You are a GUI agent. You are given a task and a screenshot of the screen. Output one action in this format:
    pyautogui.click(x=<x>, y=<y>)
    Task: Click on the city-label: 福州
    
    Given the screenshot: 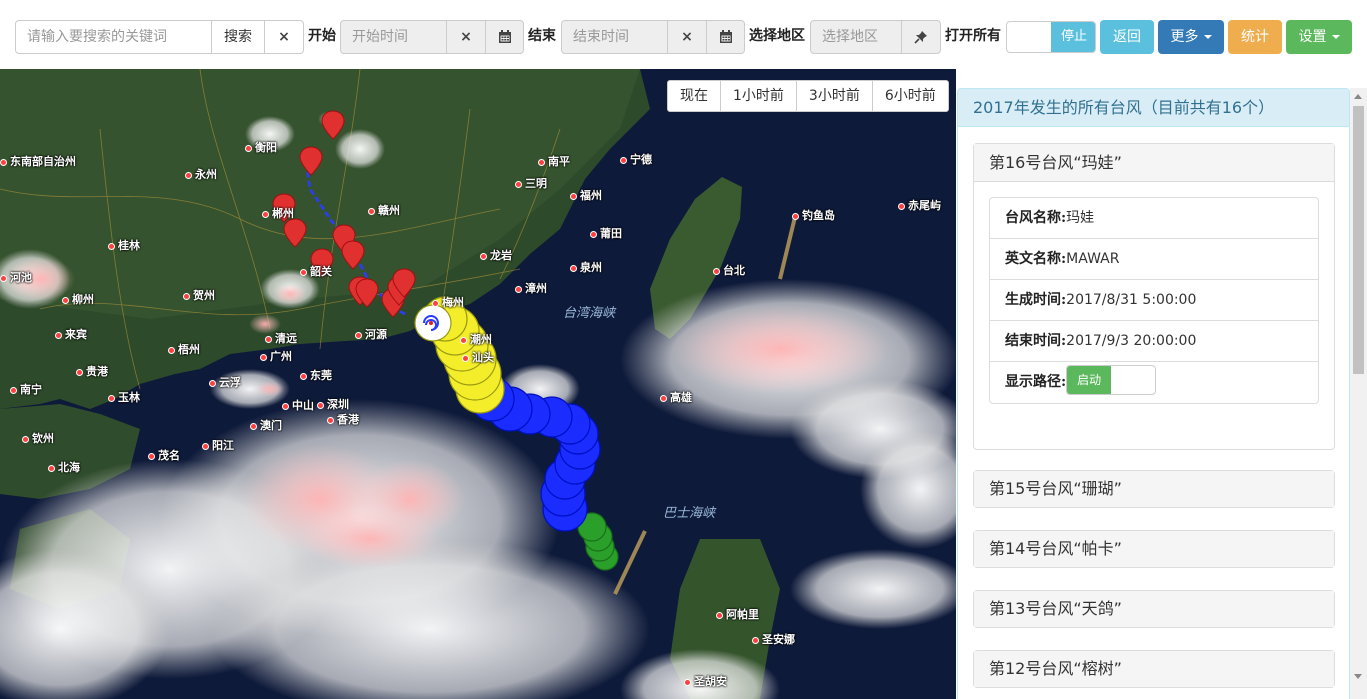 What is the action you would take?
    pyautogui.click(x=586, y=195)
    